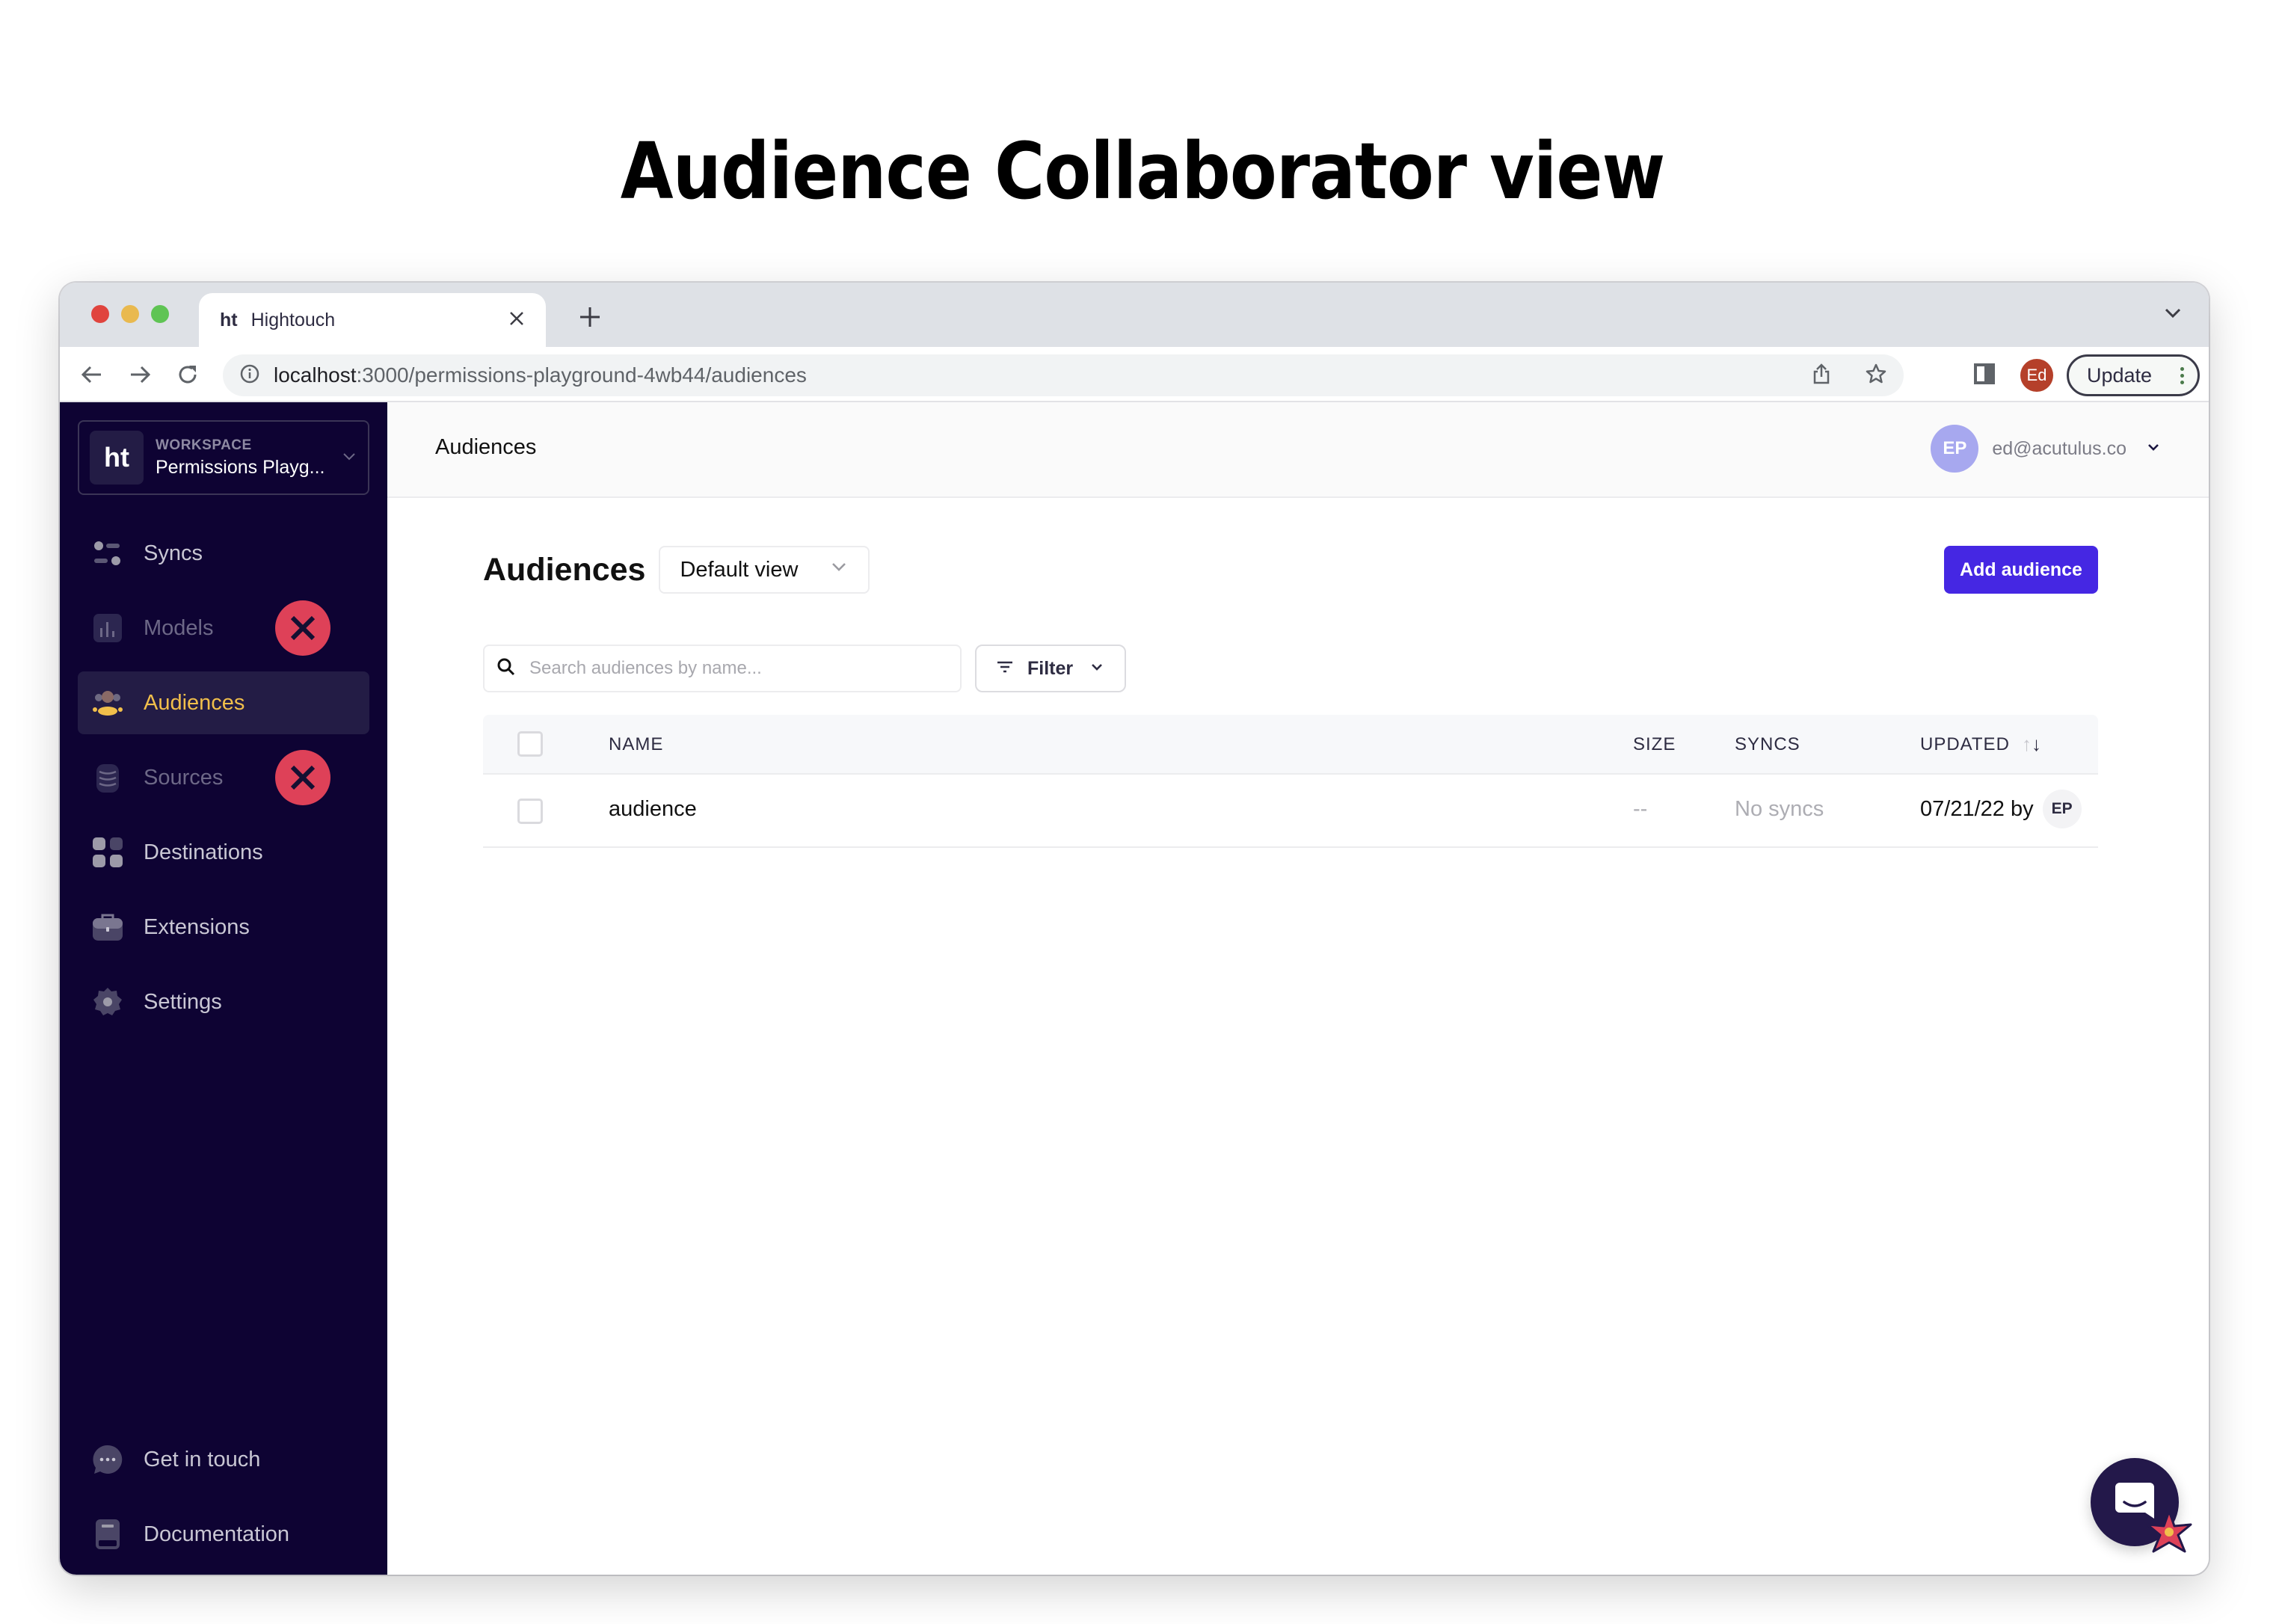 This screenshot has width=2285, height=1624. I want to click on column-header-syncs: SYNCS, so click(1767, 744).